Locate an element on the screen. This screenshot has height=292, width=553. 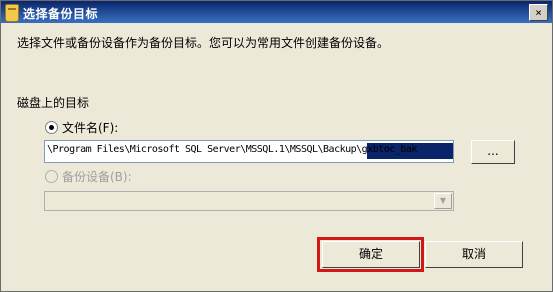
file-name-radio is located at coordinates (51, 127).